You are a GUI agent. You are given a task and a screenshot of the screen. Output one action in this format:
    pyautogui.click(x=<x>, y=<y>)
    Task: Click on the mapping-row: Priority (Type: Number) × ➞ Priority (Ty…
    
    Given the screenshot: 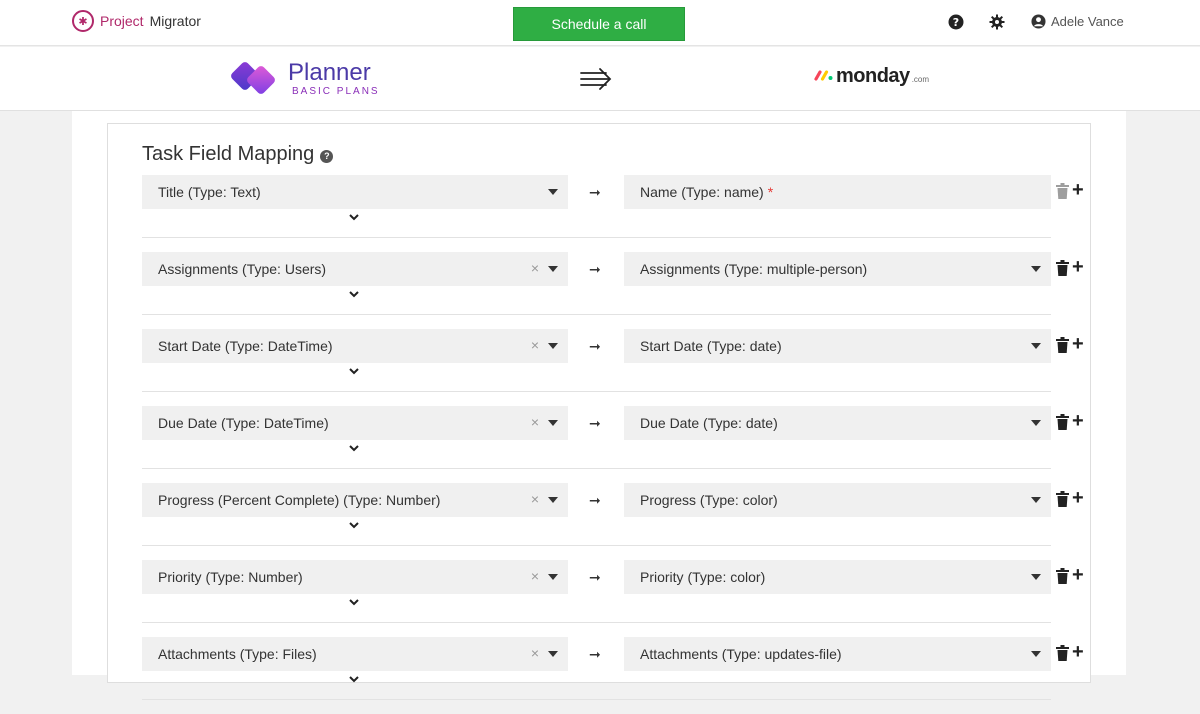 What is the action you would take?
    pyautogui.click(x=617, y=598)
    